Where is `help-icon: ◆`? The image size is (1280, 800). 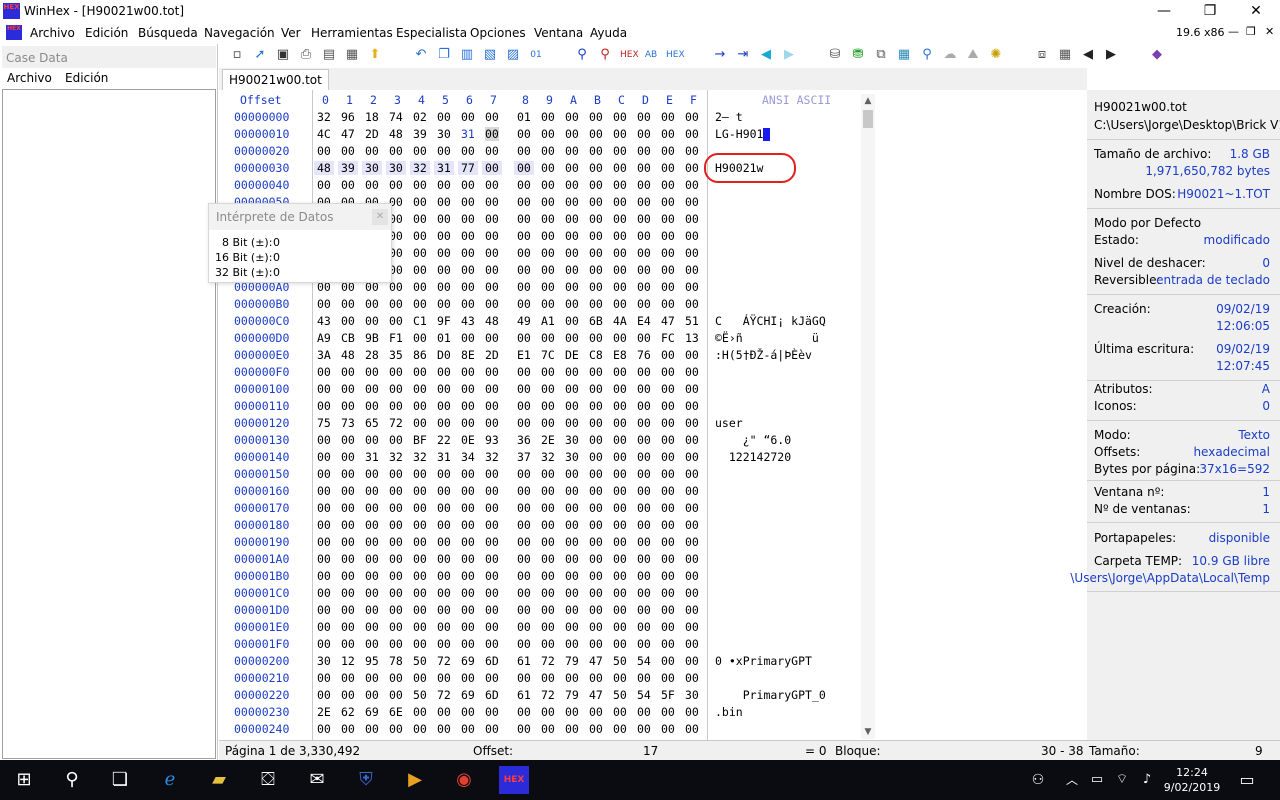 help-icon: ◆ is located at coordinates (1157, 55).